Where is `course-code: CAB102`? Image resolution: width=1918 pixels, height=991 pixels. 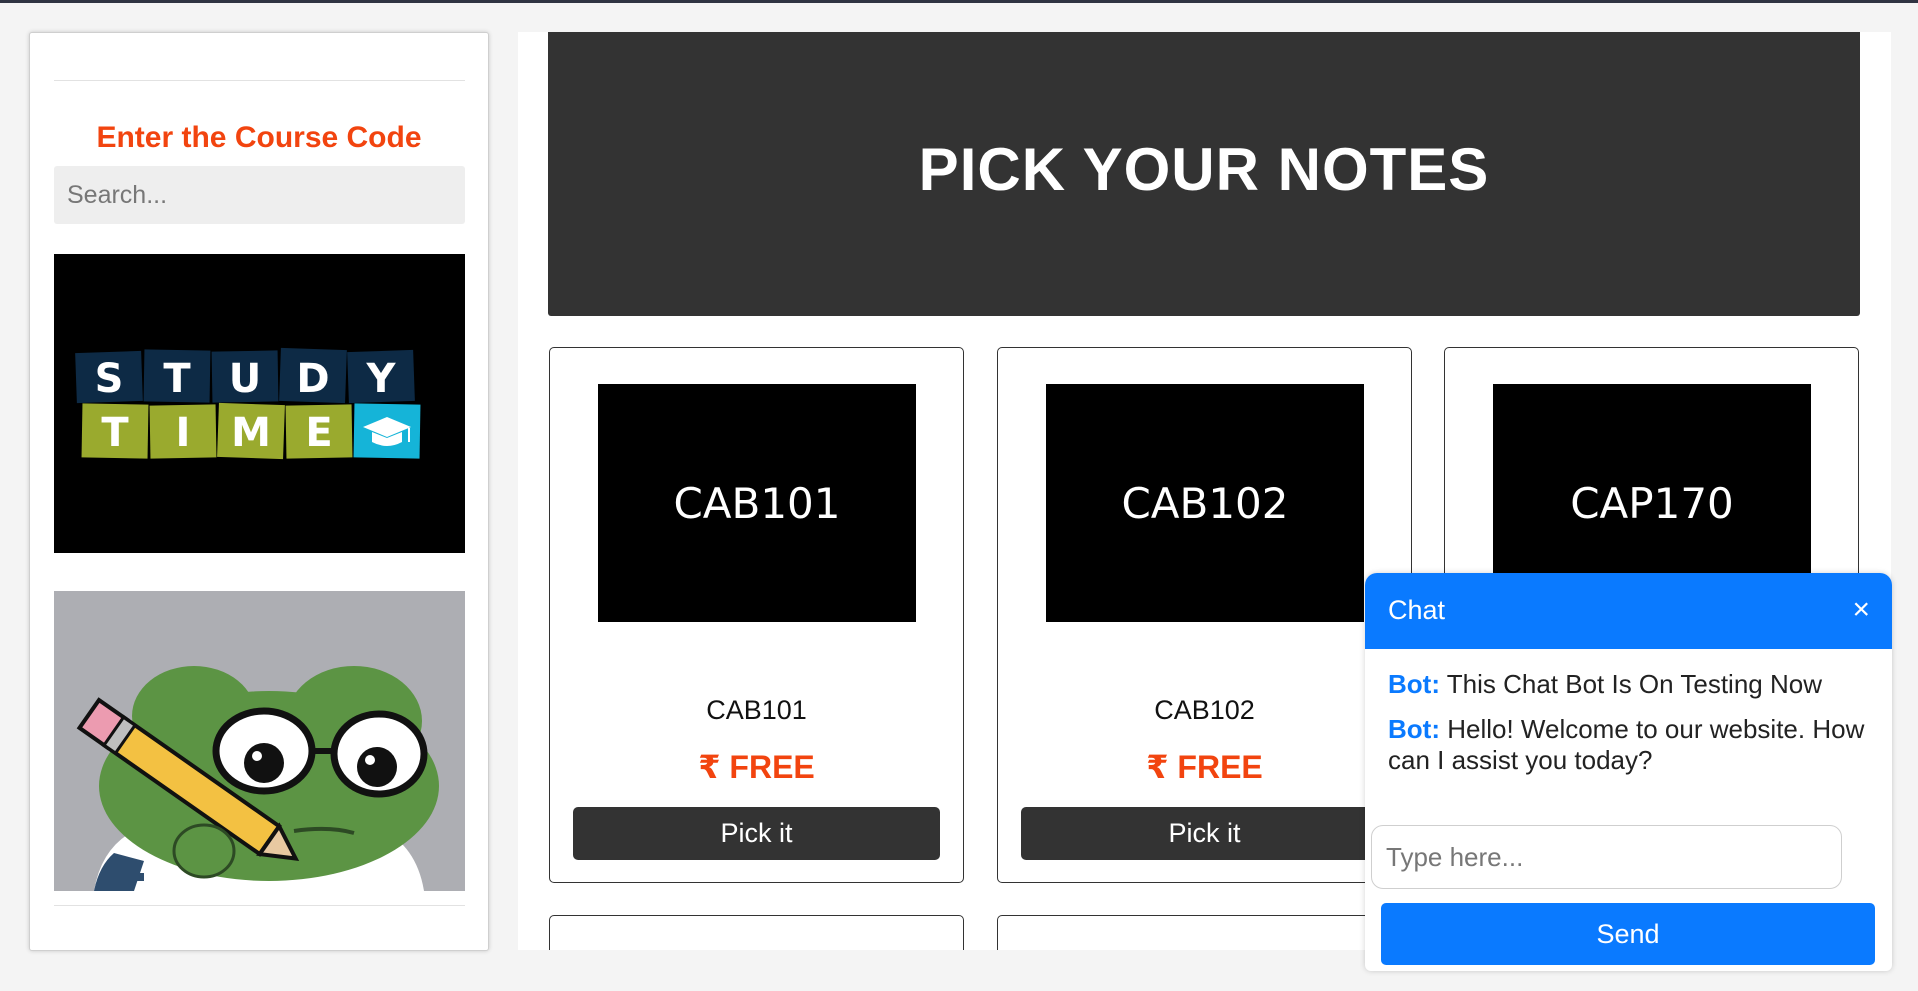 course-code: CAB102 is located at coordinates (1204, 710).